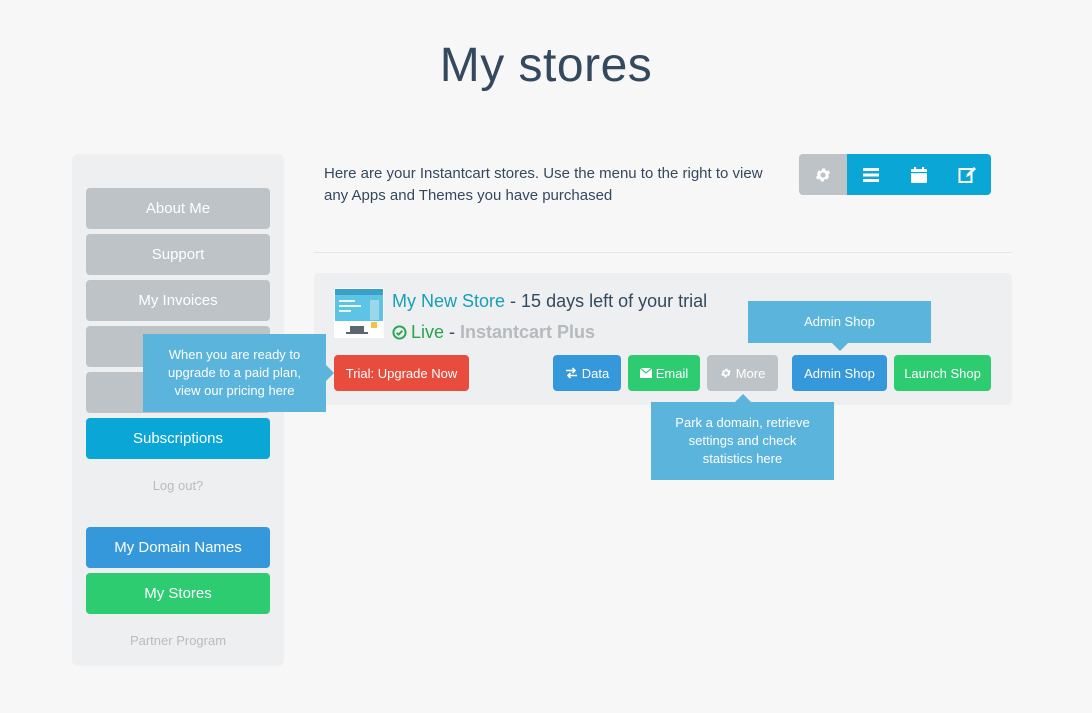  What do you see at coordinates (919, 174) in the screenshot?
I see `calendar-icon` at bounding box center [919, 174].